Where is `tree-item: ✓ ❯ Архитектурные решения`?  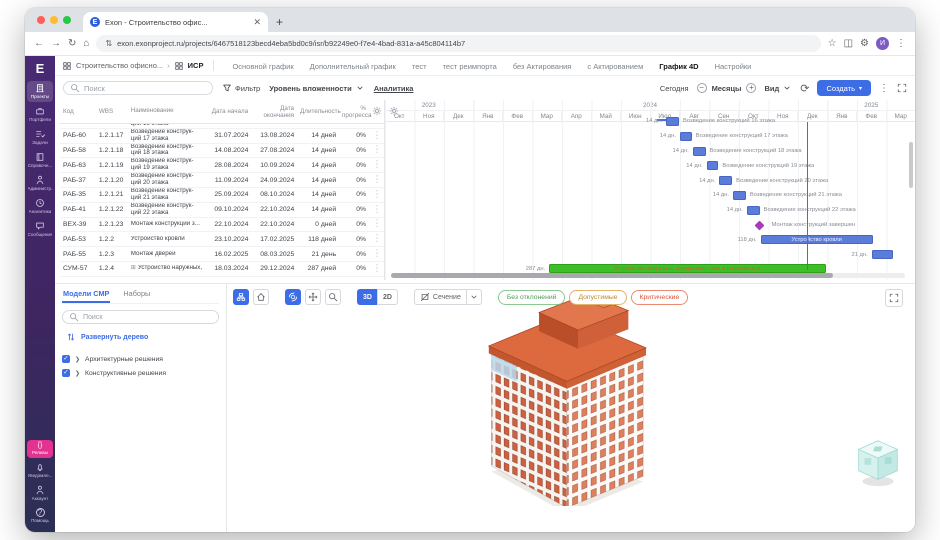 tree-item: ✓ ❯ Архитектурные решения is located at coordinates (140, 359).